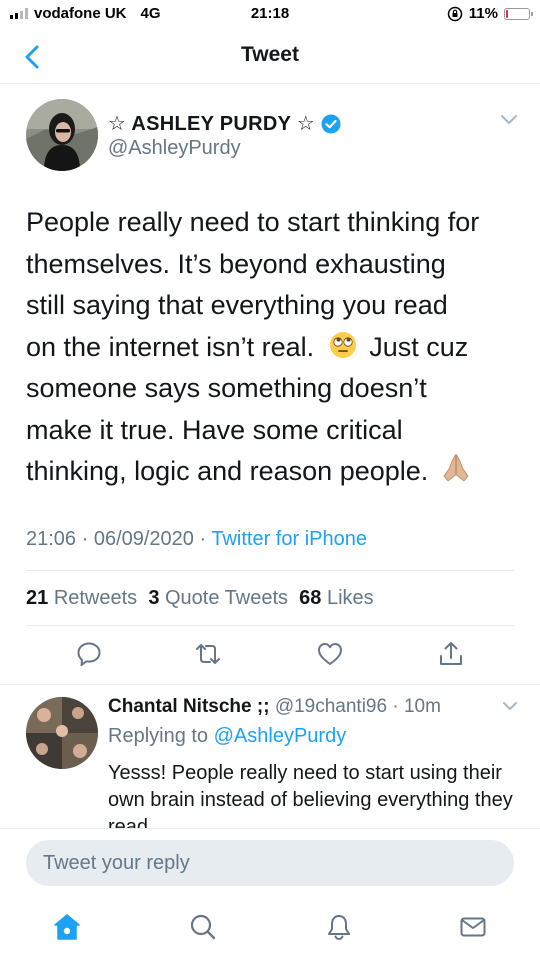  I want to click on verified-badge-icon, so click(331, 123).